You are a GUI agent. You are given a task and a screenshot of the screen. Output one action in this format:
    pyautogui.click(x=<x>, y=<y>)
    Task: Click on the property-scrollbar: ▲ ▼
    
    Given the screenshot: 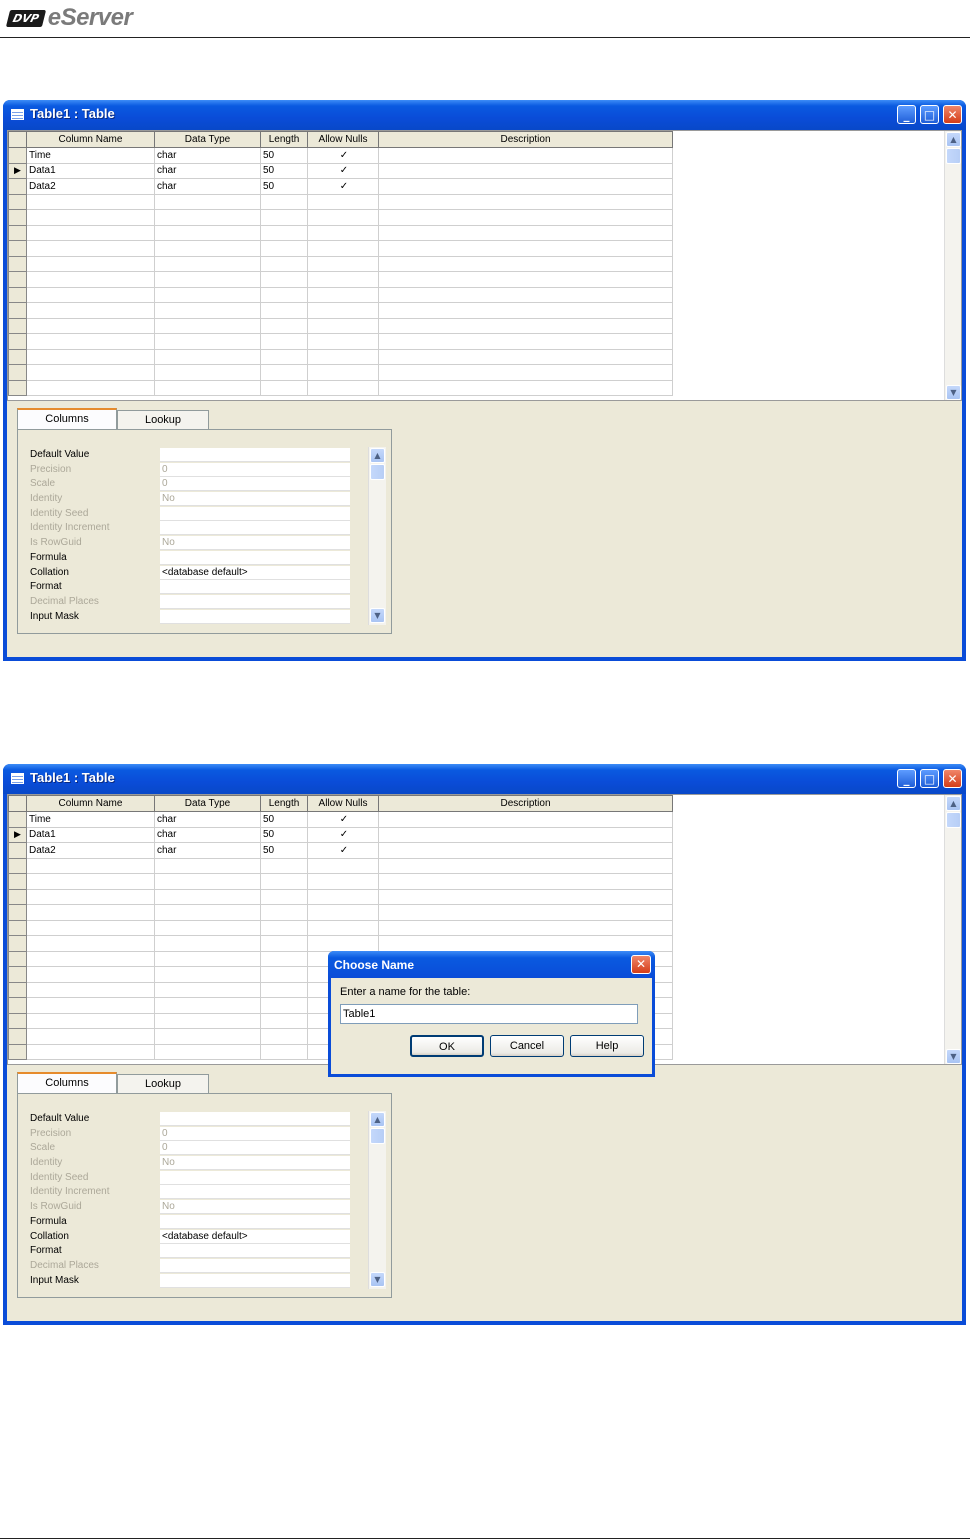 What is the action you would take?
    pyautogui.click(x=377, y=536)
    